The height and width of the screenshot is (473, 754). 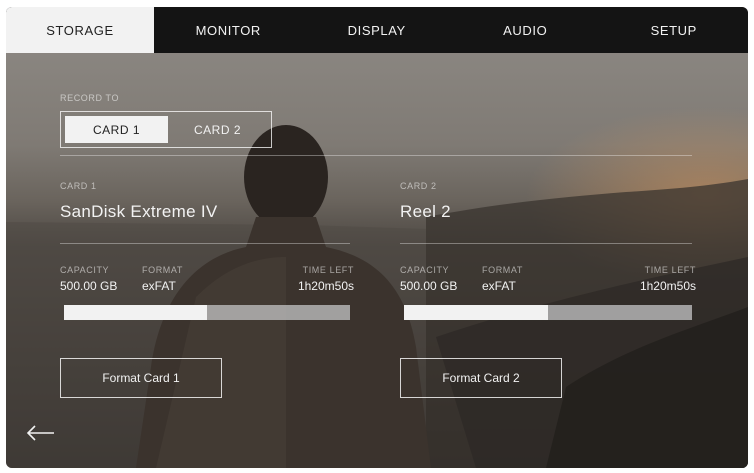 What do you see at coordinates (525, 30) in the screenshot?
I see `tab-audio: AUDIO` at bounding box center [525, 30].